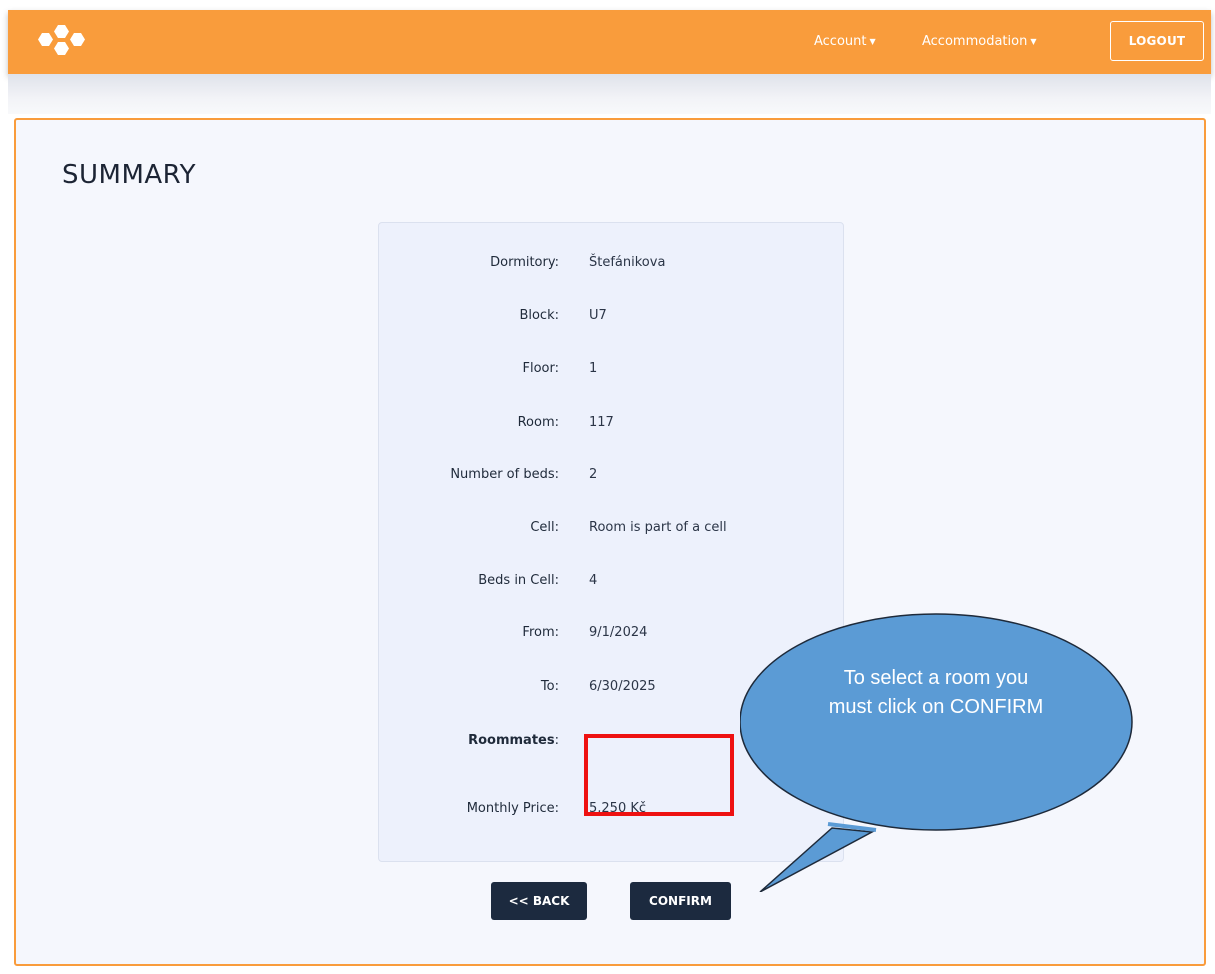 This screenshot has height=974, width=1215. What do you see at coordinates (627, 262) in the screenshot?
I see `dormitory-value: Štefánikova` at bounding box center [627, 262].